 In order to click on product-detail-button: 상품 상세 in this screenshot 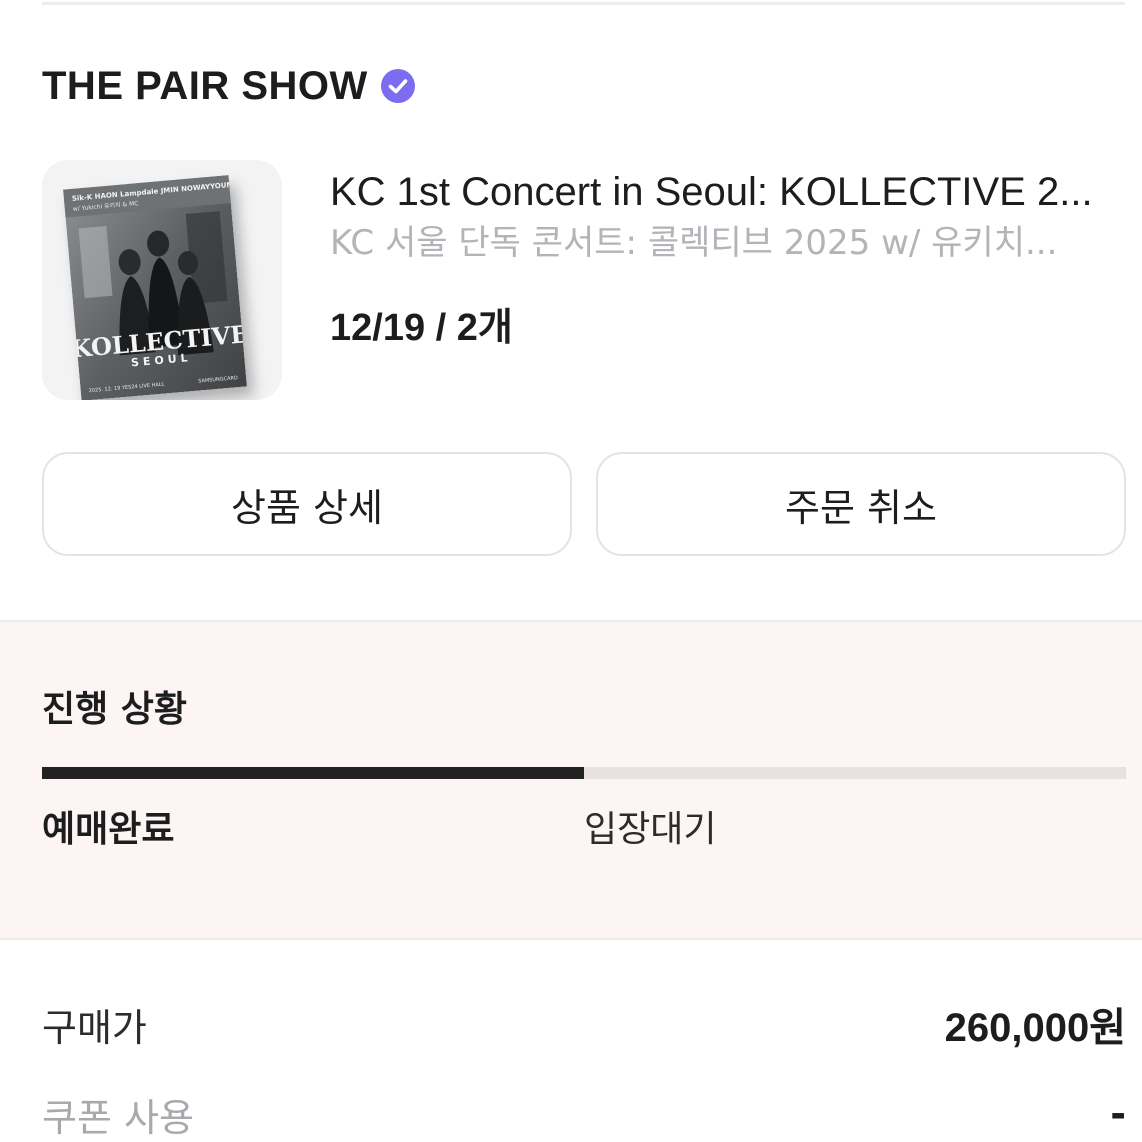, I will do `click(307, 504)`.